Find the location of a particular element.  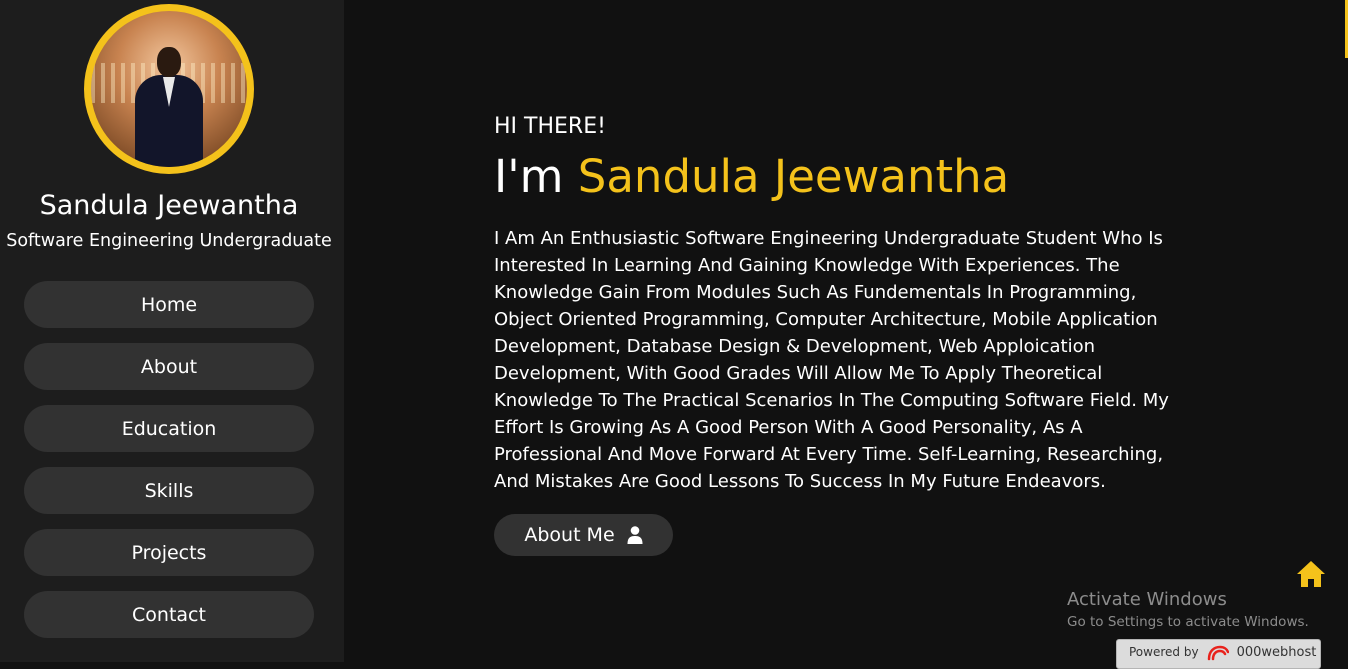

host-badge-brand: 000webhost is located at coordinates (1276, 652).